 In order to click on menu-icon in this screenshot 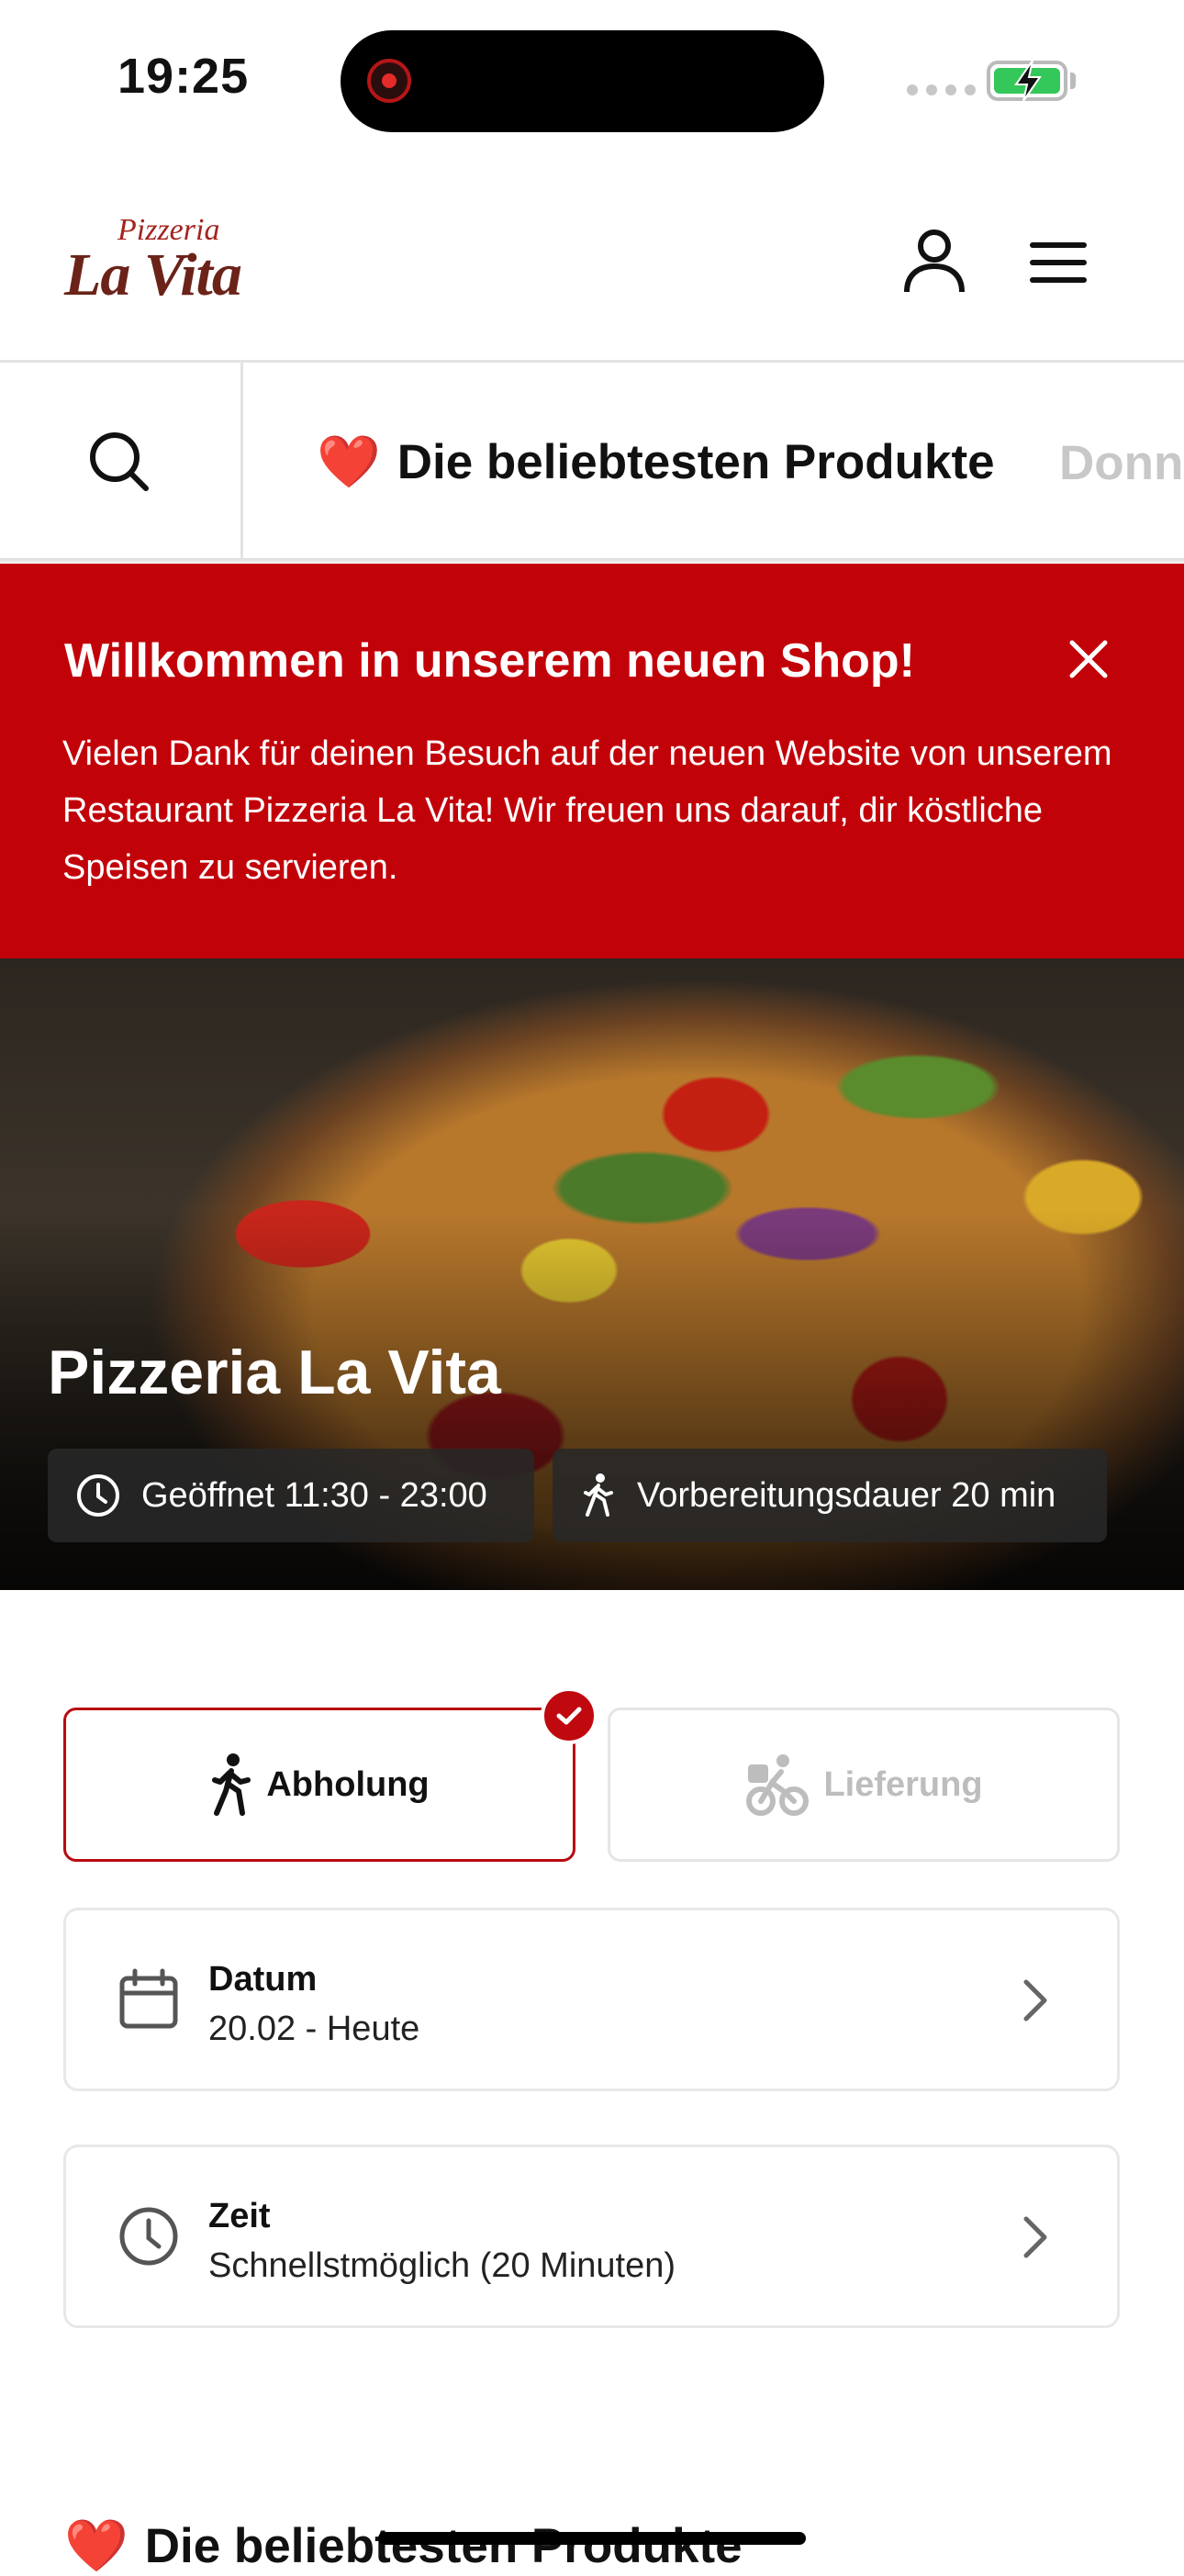, I will do `click(1058, 263)`.